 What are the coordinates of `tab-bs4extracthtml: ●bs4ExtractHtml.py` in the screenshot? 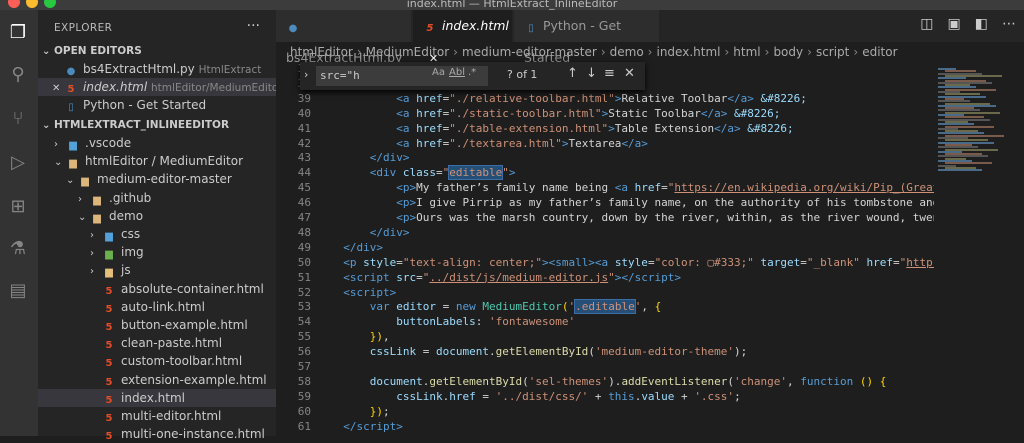 It's located at (344, 37).